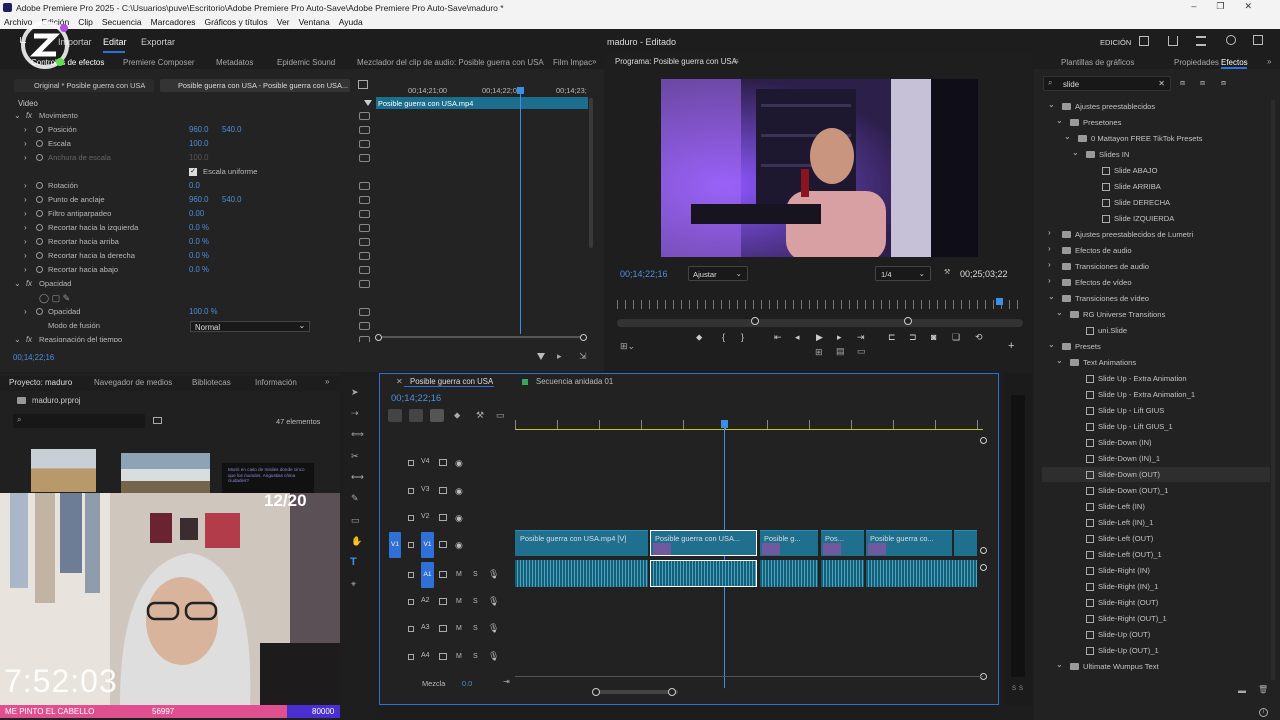 Image resolution: width=1280 pixels, height=720 pixels. What do you see at coordinates (644, 274) in the screenshot?
I see `program-timecode: 00;14;22;16` at bounding box center [644, 274].